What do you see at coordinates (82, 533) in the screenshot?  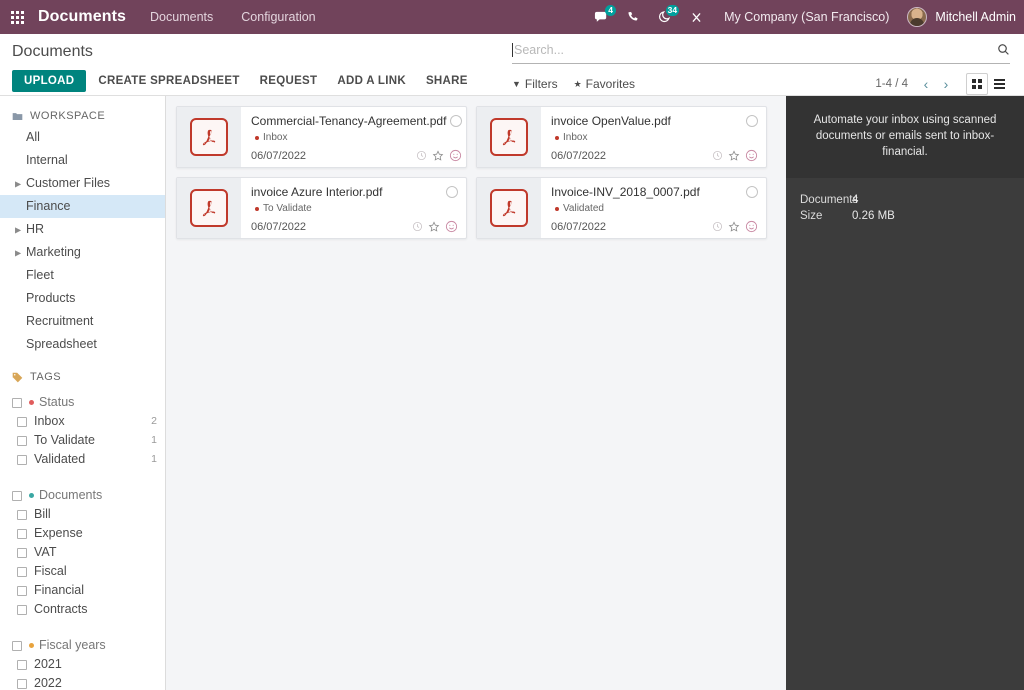 I see `tag-item-expense: Expense` at bounding box center [82, 533].